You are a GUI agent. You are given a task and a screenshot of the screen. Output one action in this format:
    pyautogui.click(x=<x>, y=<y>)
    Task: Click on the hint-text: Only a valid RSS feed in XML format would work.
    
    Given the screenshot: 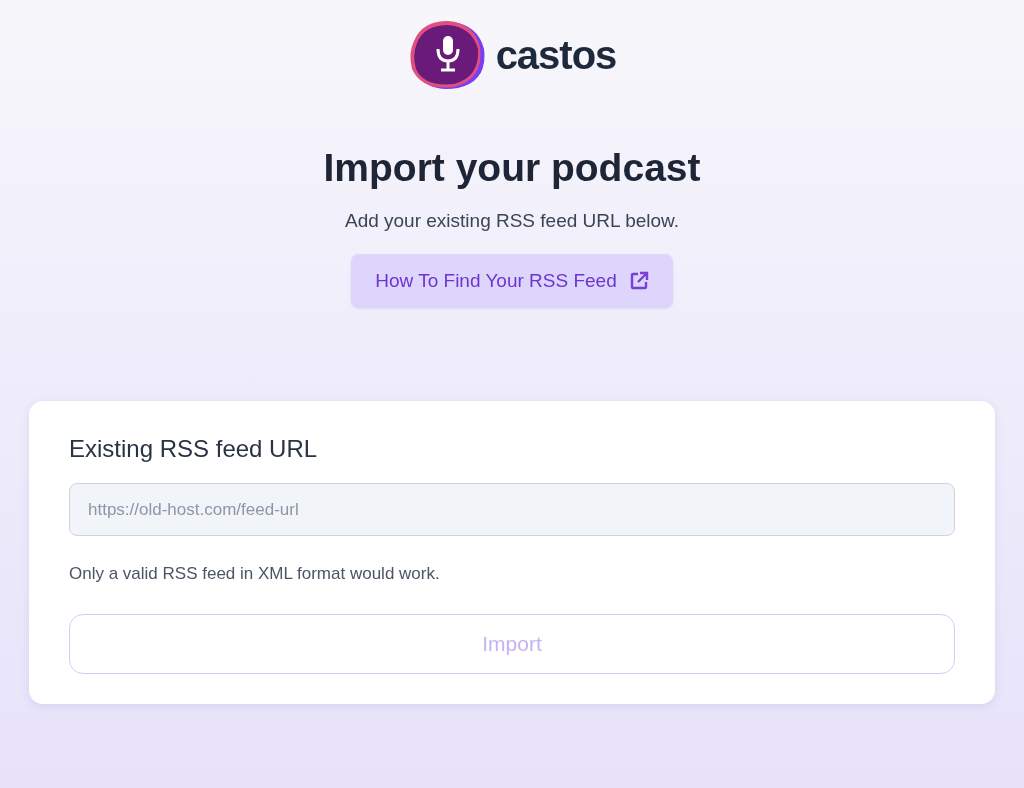 What is the action you would take?
    pyautogui.click(x=255, y=574)
    